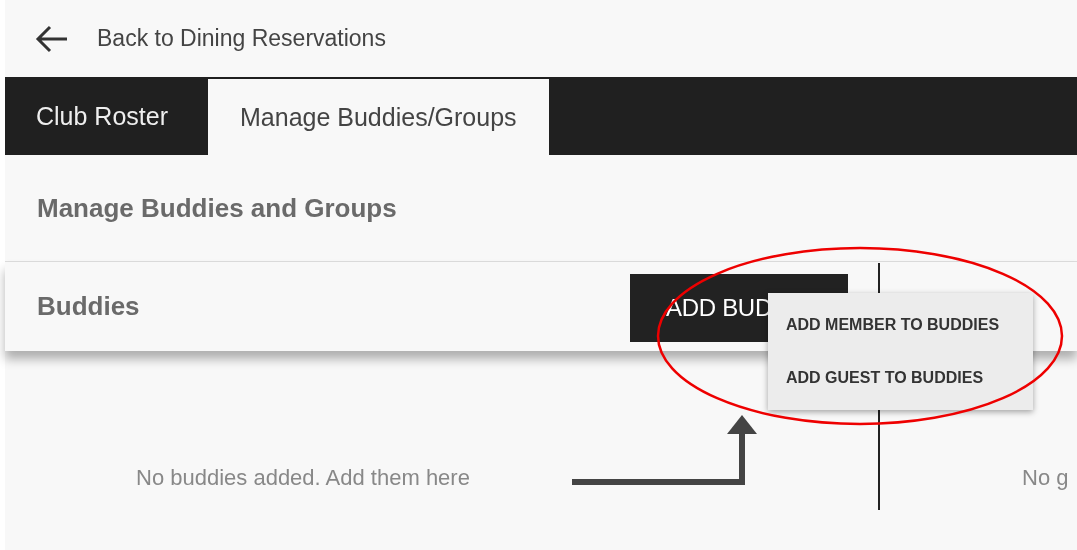 The image size is (1077, 550). I want to click on empty-message: No g, so click(1045, 477).